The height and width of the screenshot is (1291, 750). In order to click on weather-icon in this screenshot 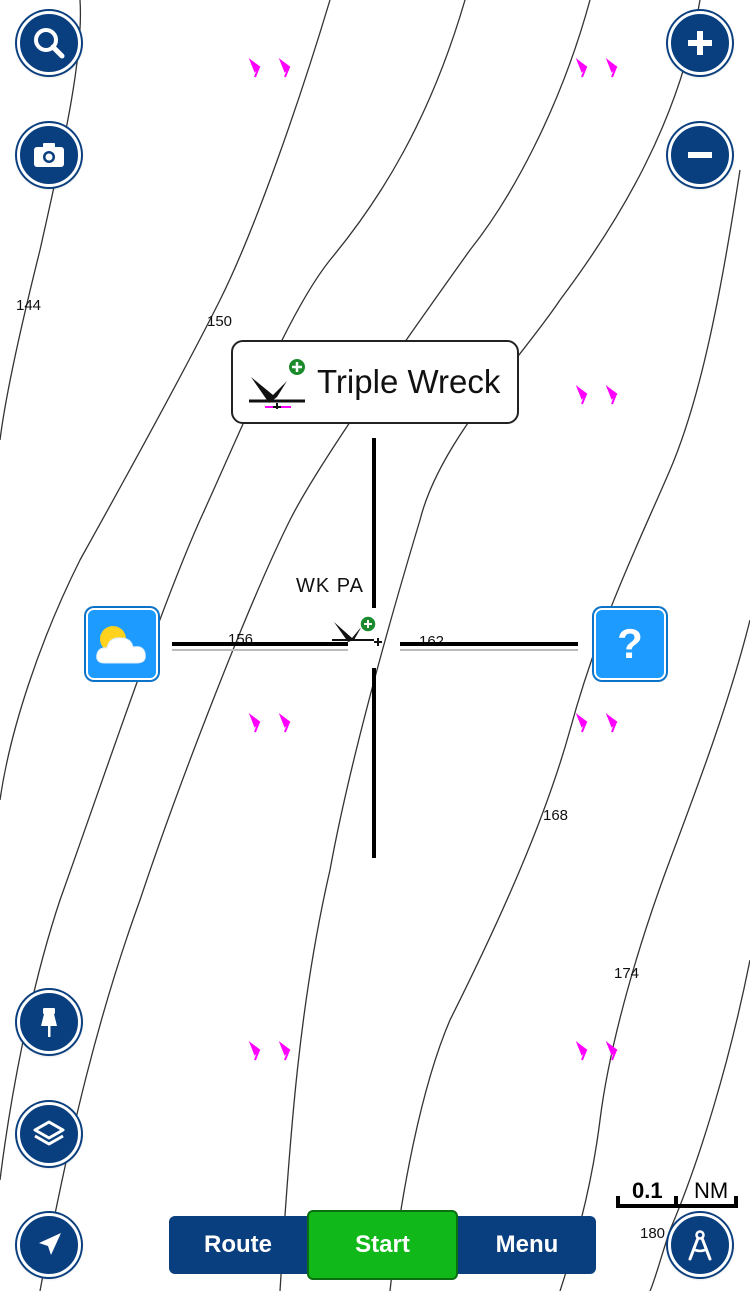, I will do `click(121, 645)`.